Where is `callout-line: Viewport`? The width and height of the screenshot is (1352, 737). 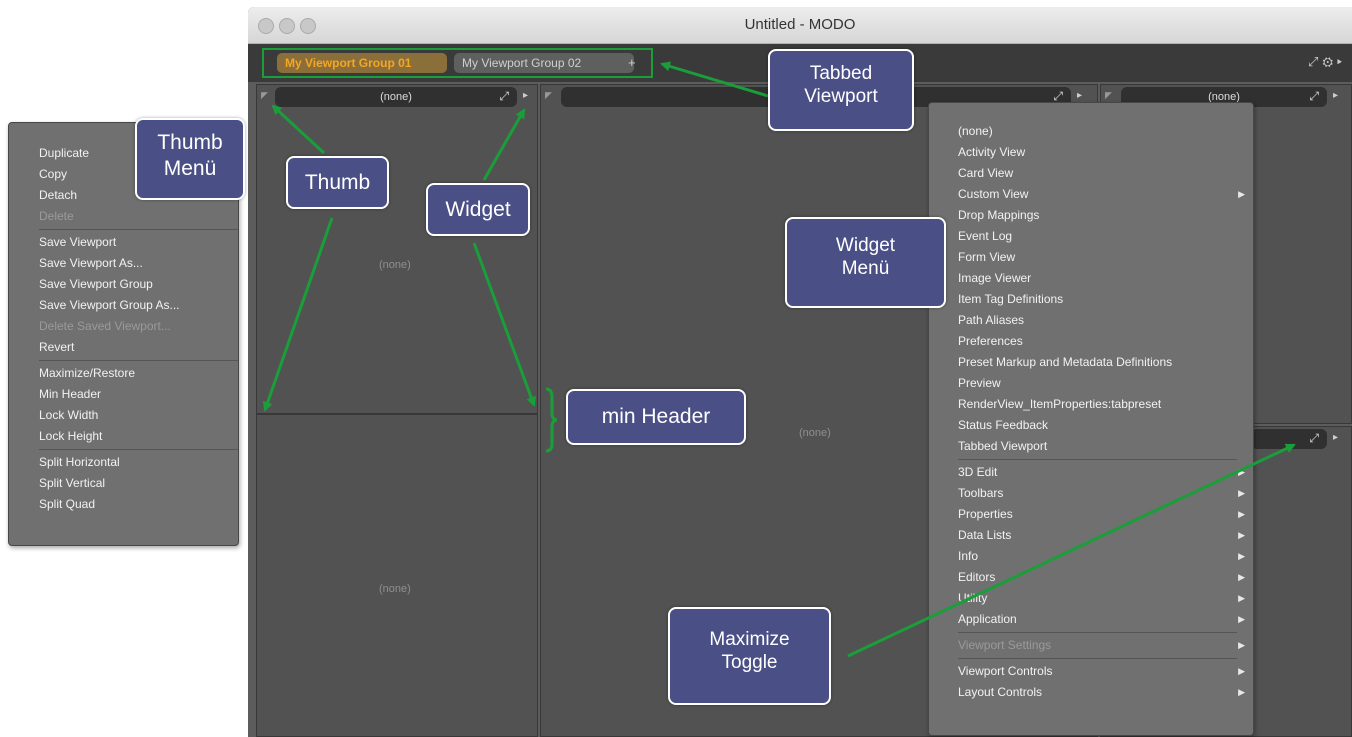
callout-line: Viewport is located at coordinates (841, 97).